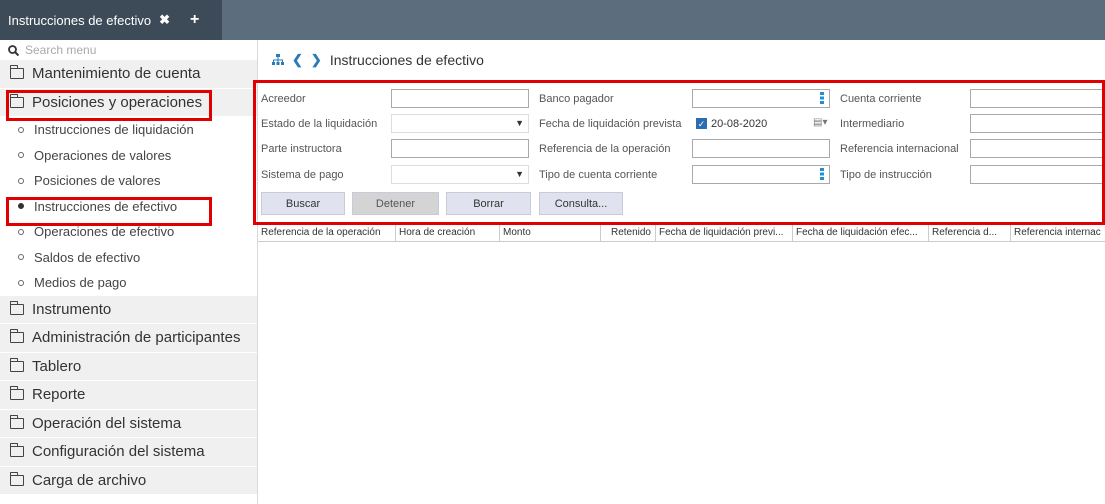  What do you see at coordinates (598, 175) in the screenshot?
I see `tipo-cuenta-corriente-label: Tipo de cuenta corriente` at bounding box center [598, 175].